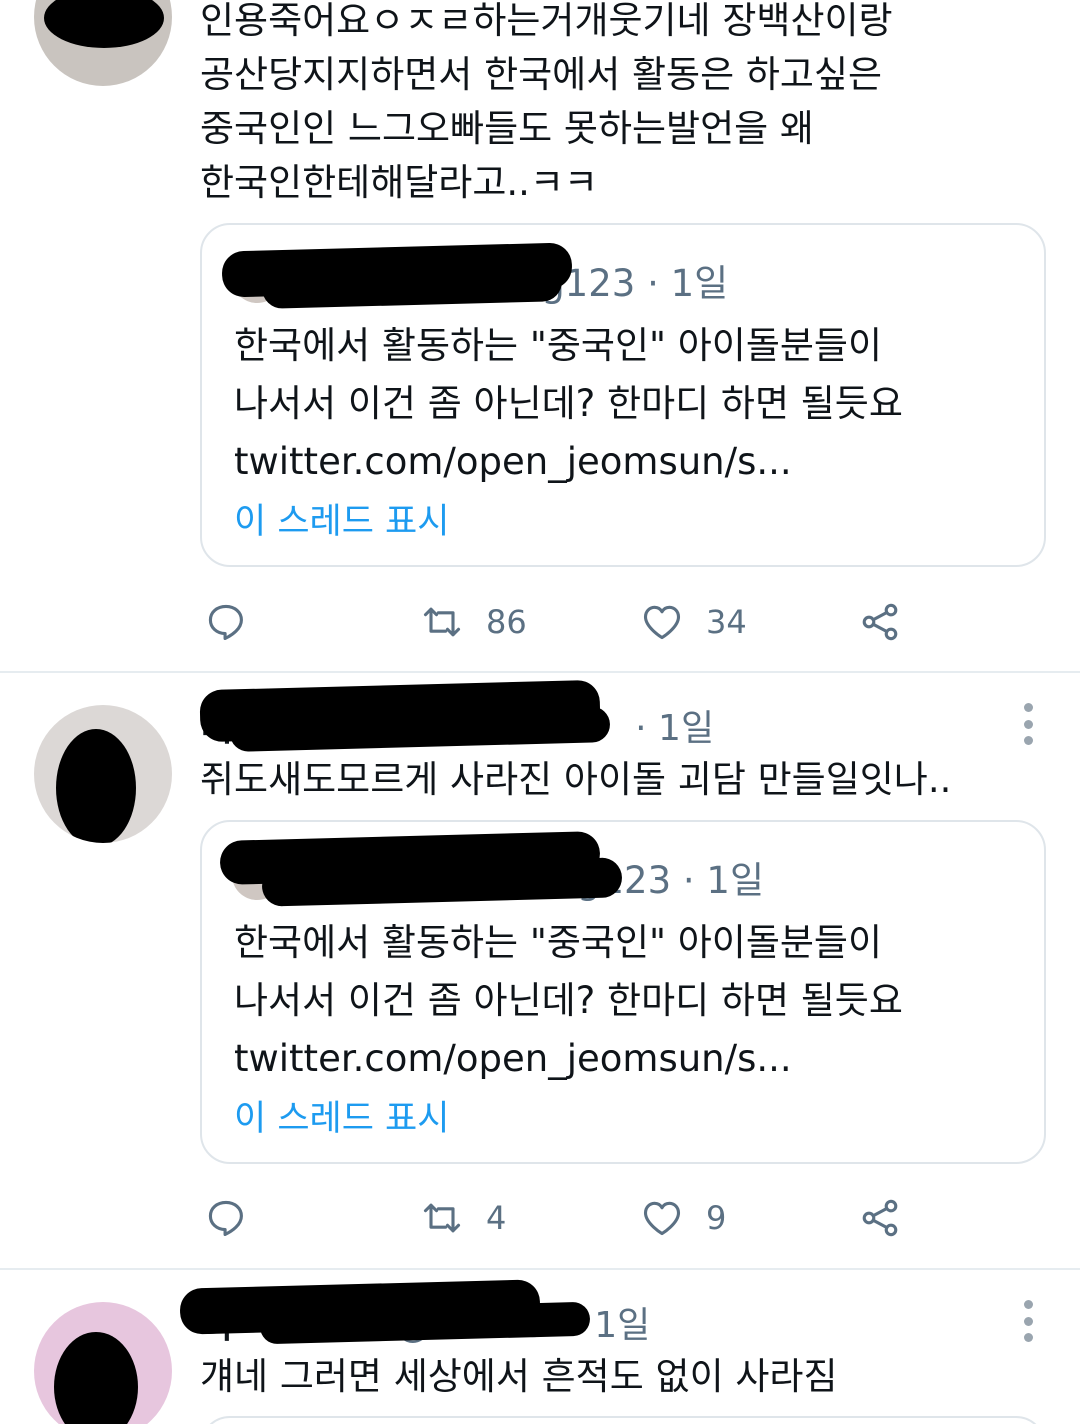 The width and height of the screenshot is (1080, 1424). Describe the element at coordinates (716, 1218) in the screenshot. I see `like-count: 9` at that location.